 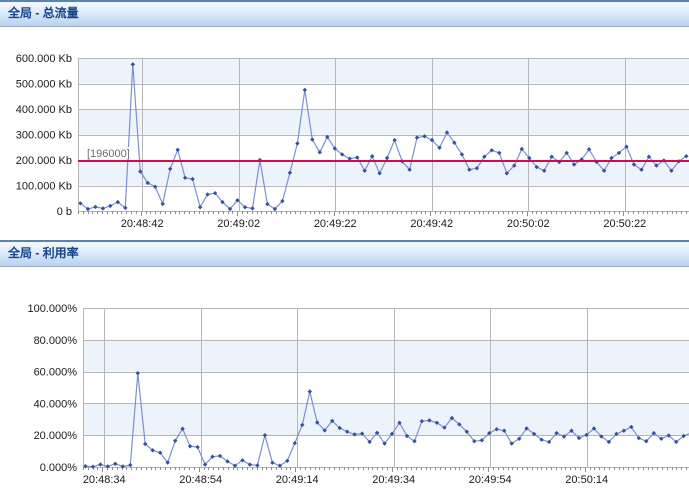 What do you see at coordinates (52, 309) in the screenshot?
I see `svg-text: 100.000%` at bounding box center [52, 309].